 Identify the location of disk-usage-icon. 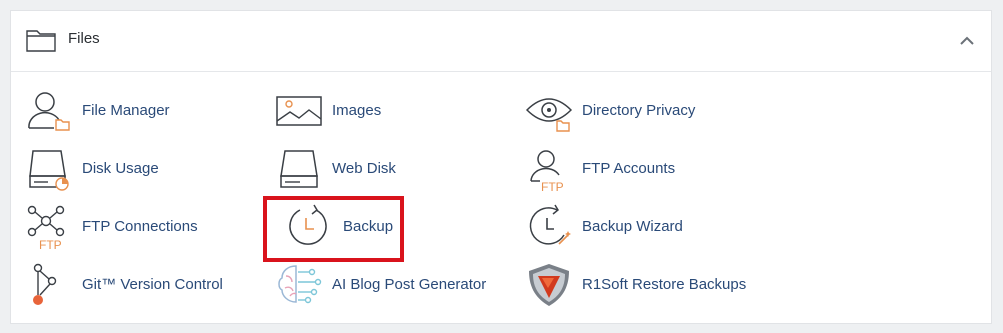
(49, 170).